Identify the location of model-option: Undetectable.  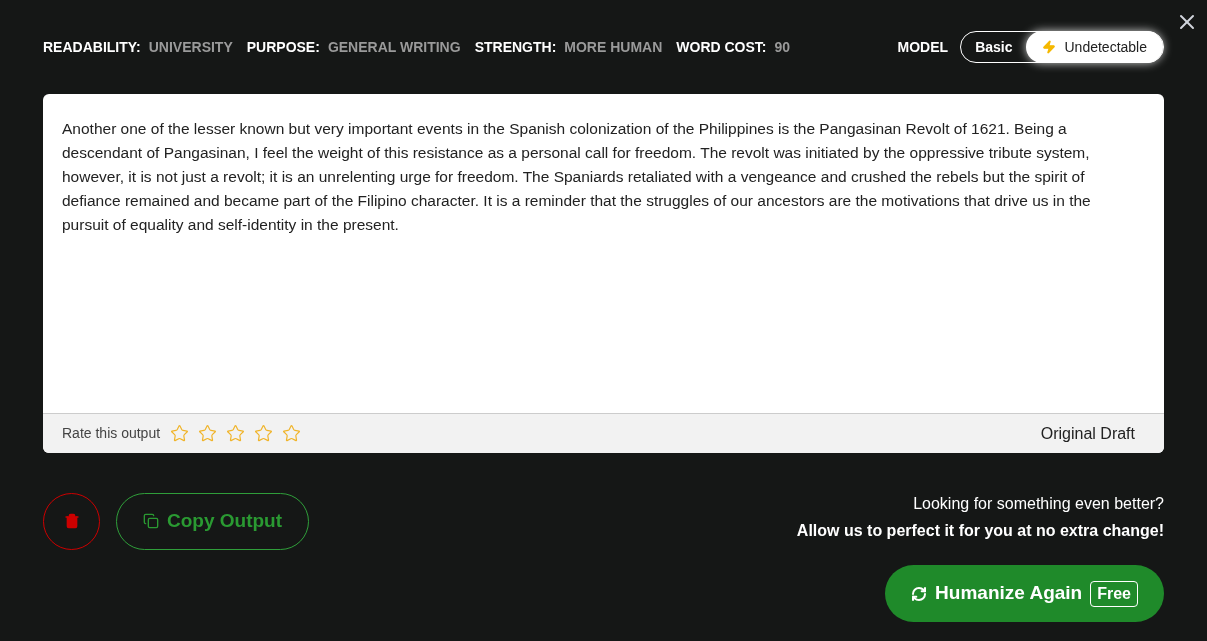
(1094, 47).